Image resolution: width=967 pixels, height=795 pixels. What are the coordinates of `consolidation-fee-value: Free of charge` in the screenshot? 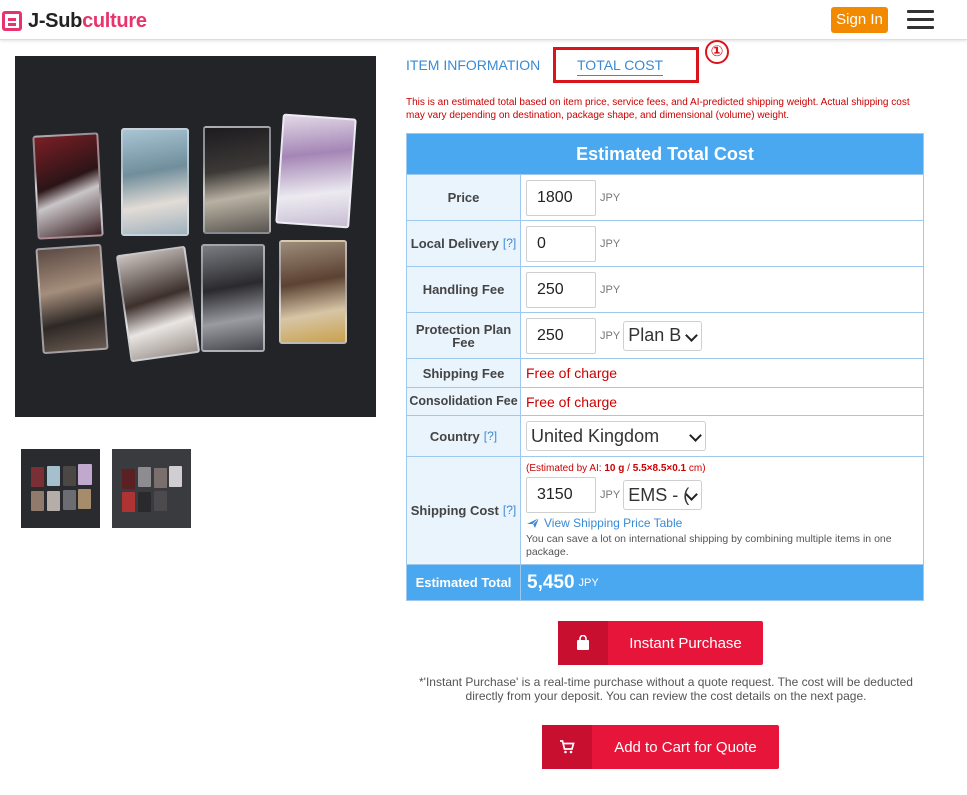 It's located at (572, 401).